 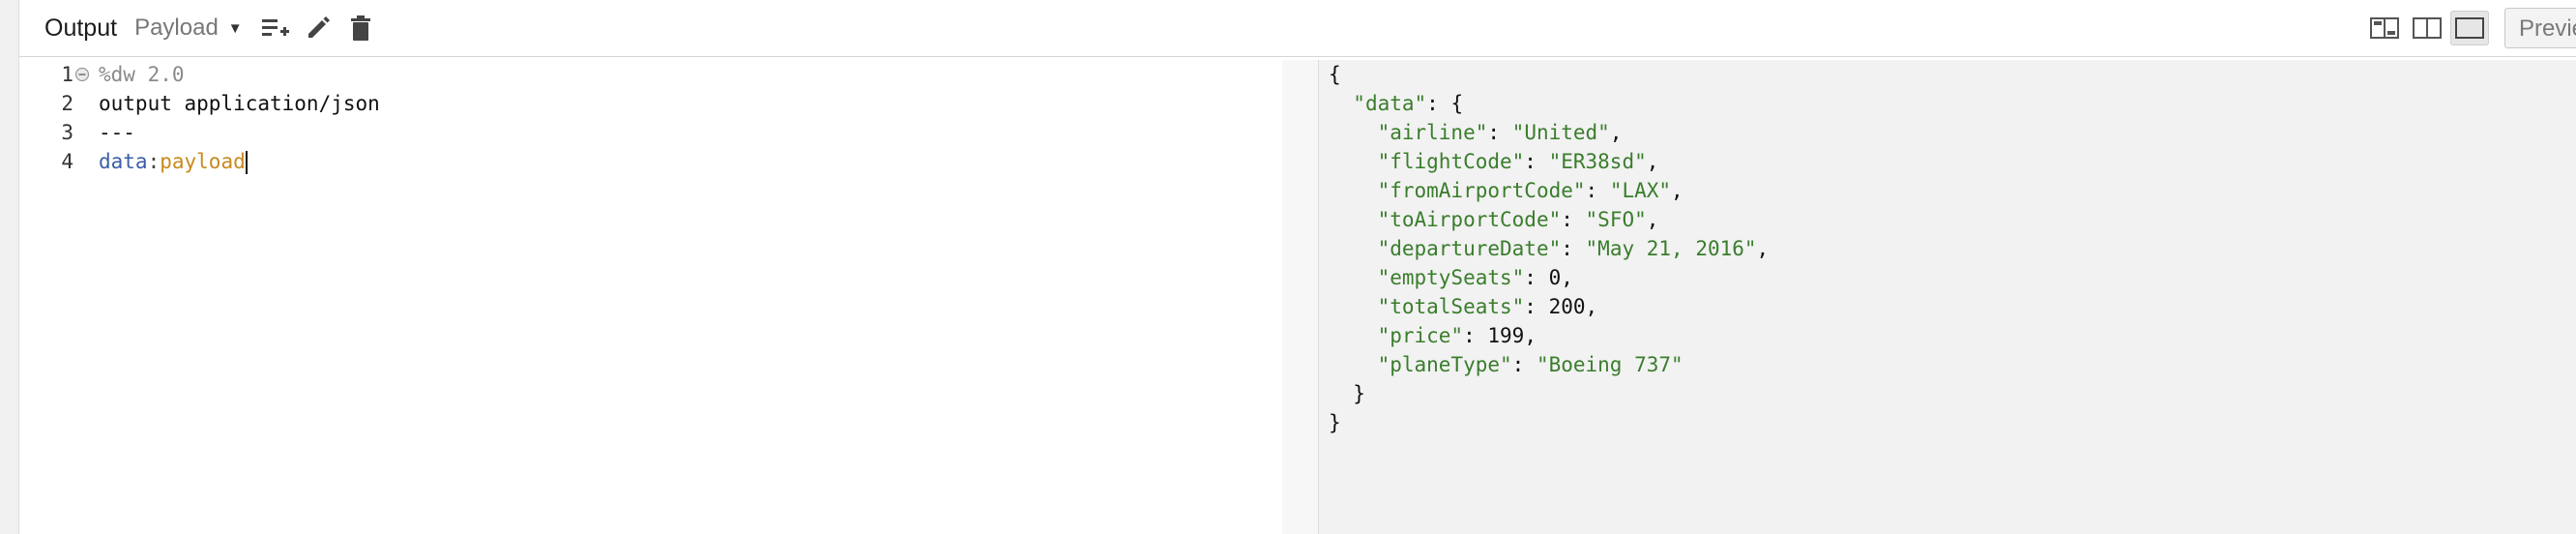 What do you see at coordinates (1300, 297) in the screenshot?
I see `pane-splitter` at bounding box center [1300, 297].